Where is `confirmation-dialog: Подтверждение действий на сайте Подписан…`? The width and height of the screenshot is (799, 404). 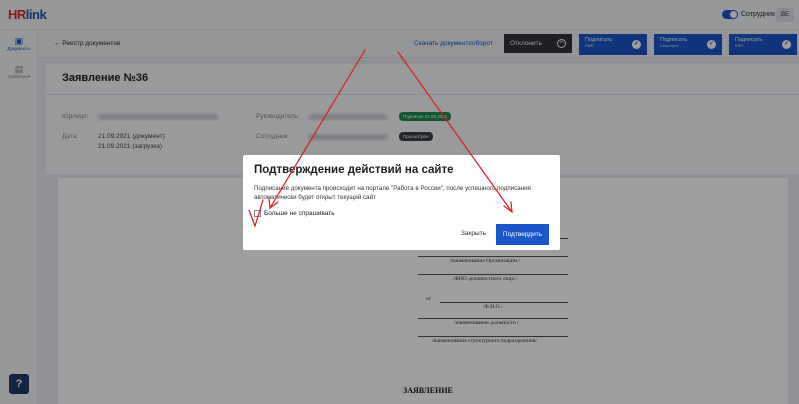
confirmation-dialog: Подтверждение действий на сайте Подписан… is located at coordinates (401, 202).